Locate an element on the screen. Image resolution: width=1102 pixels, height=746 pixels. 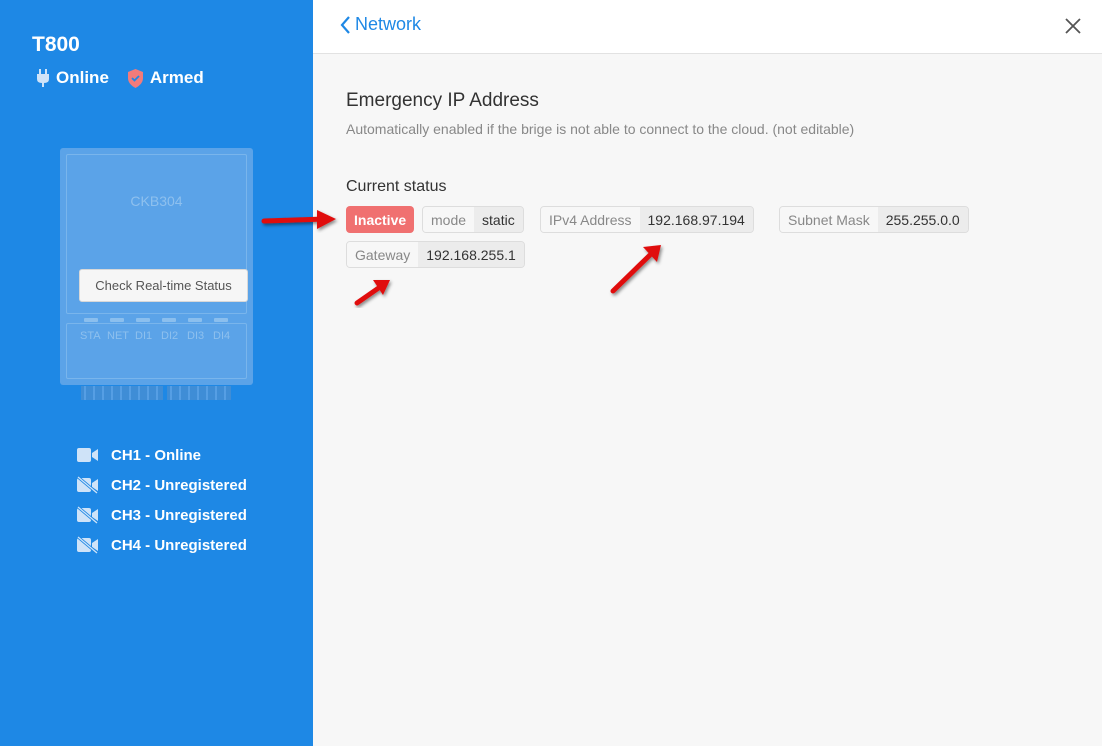
back-button: Network is located at coordinates (380, 24).